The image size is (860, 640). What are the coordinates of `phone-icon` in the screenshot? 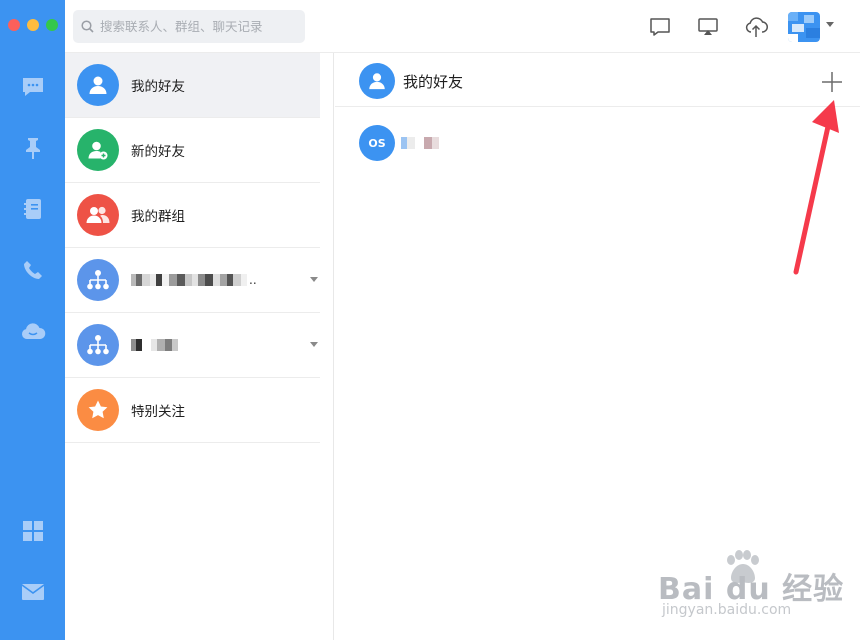 It's located at (32, 270).